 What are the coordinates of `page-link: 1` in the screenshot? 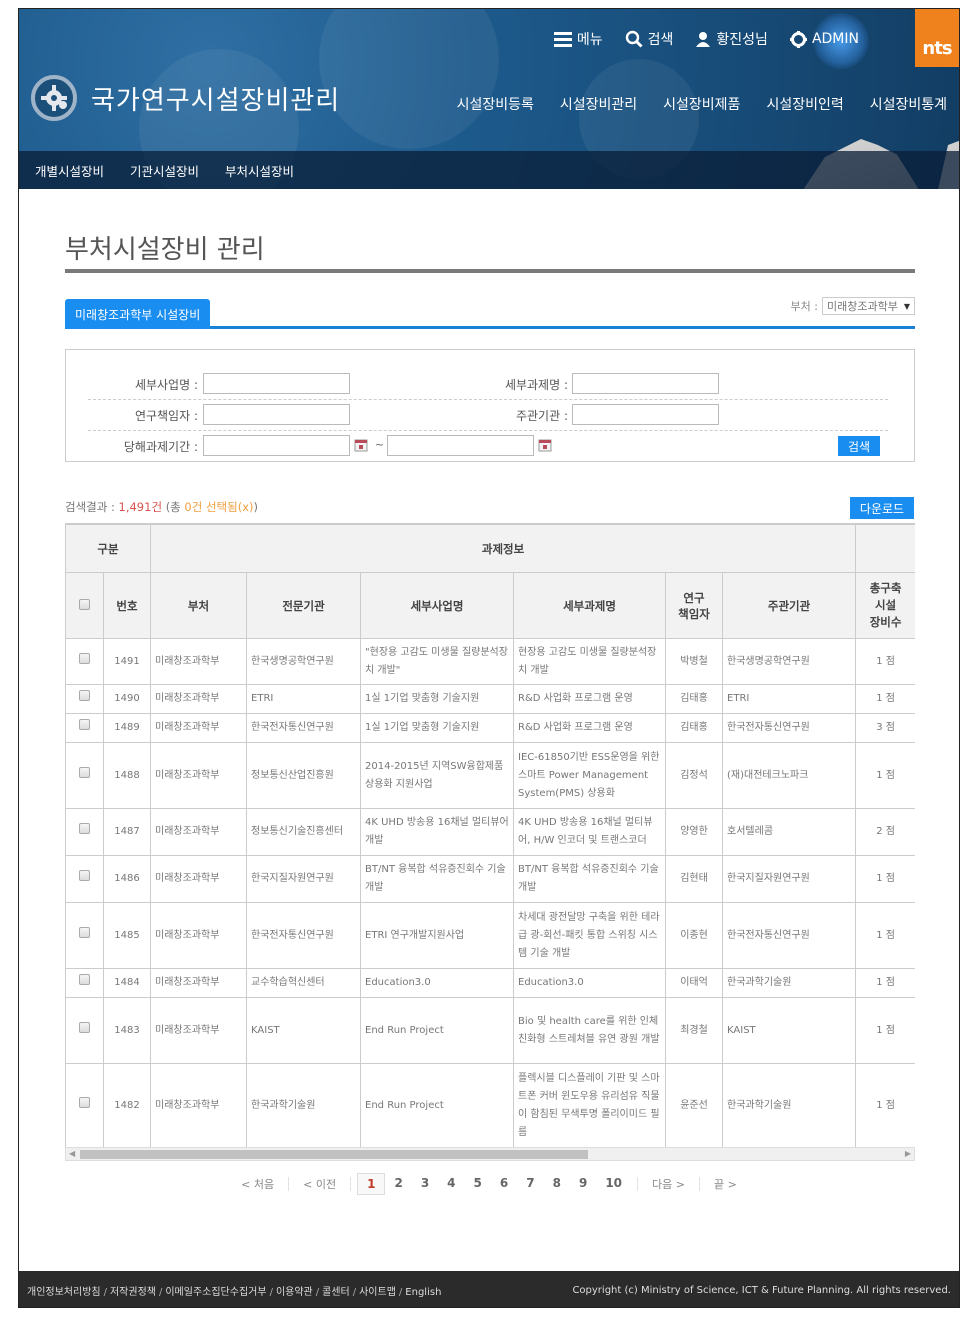 It's located at (371, 1184).